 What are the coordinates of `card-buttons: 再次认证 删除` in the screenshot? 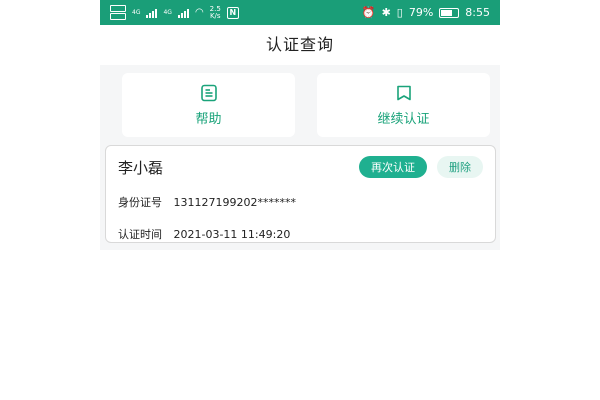 It's located at (421, 167).